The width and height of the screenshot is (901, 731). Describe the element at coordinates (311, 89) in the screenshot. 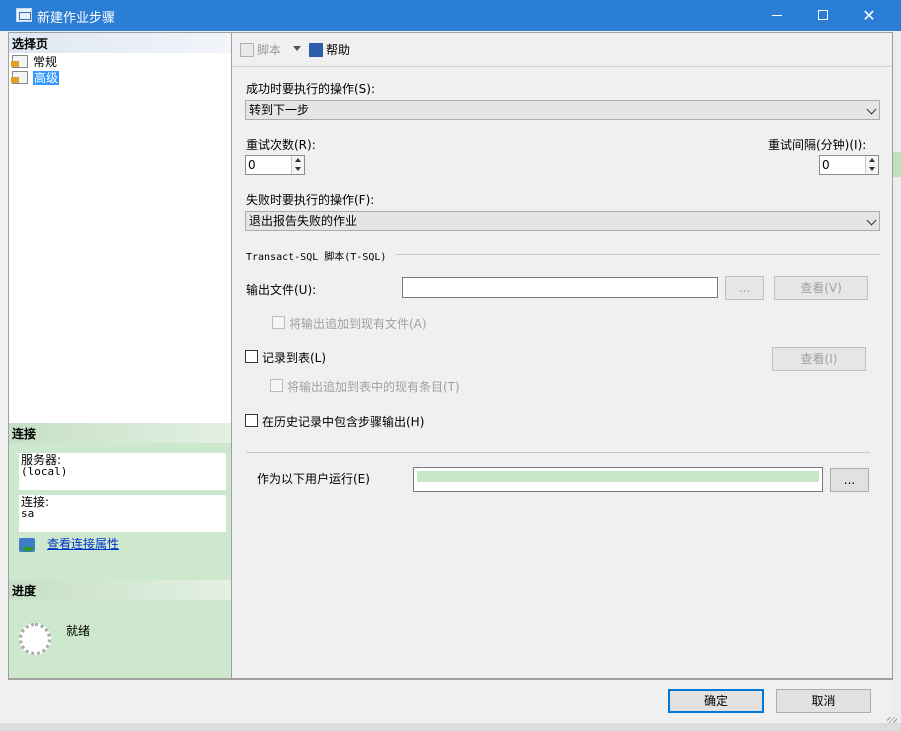

I see `on-success-label: 成功时要执行的操作(S):` at that location.